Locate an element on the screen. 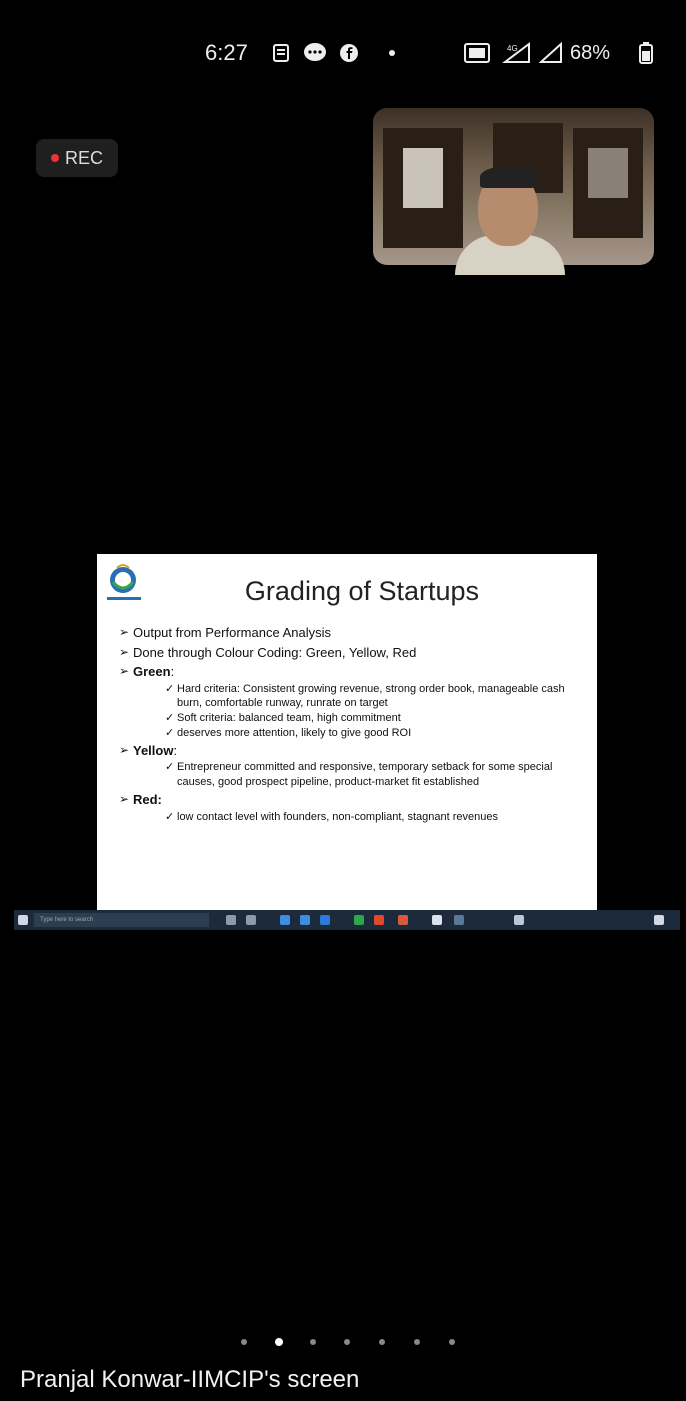  svg-text: 4G is located at coordinates (512, 48).